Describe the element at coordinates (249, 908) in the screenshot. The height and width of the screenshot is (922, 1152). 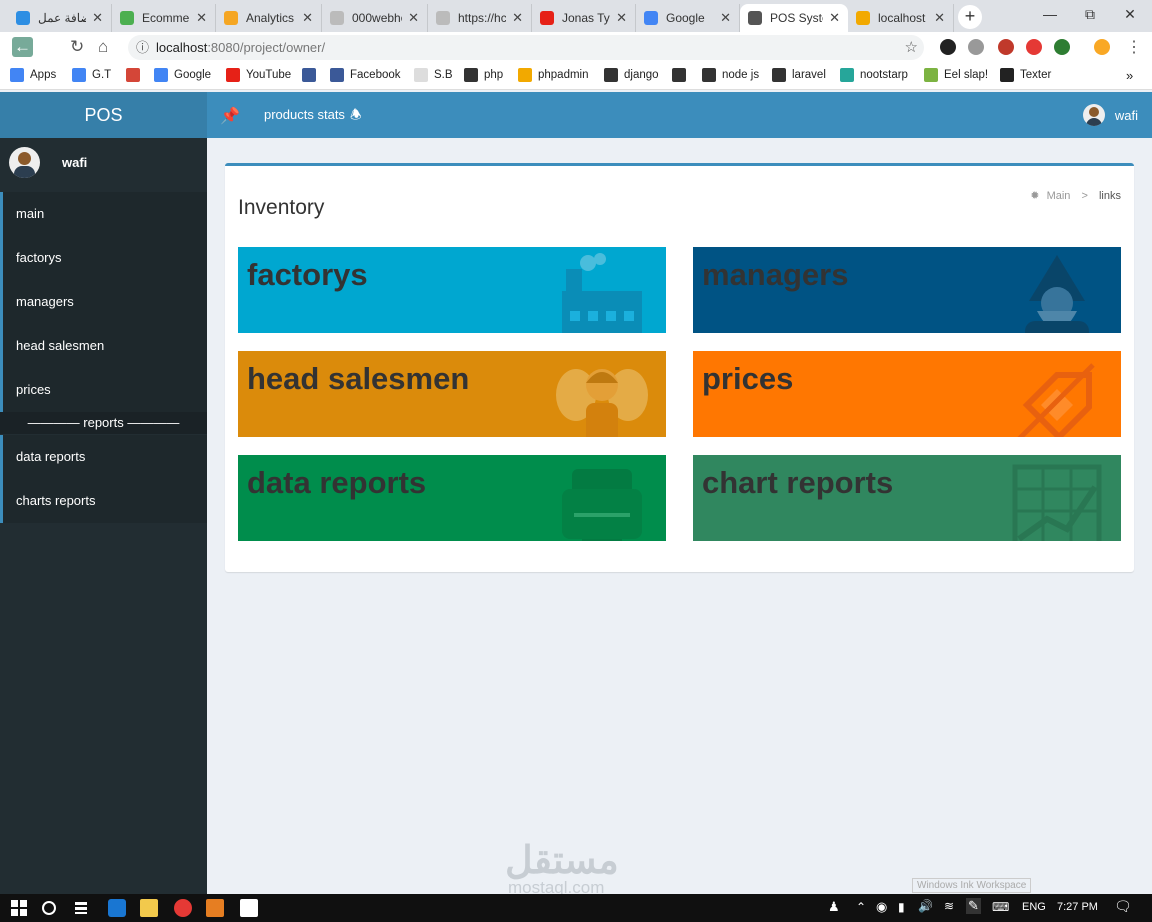
I see `photos-icon` at that location.